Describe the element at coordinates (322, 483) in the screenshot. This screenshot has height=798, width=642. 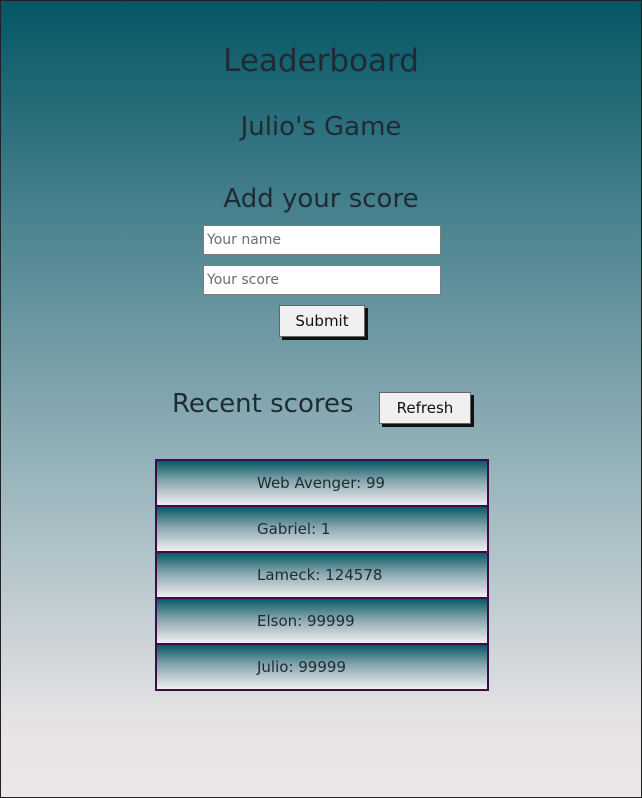
I see `score-list-item: Web Avenger: 99` at that location.